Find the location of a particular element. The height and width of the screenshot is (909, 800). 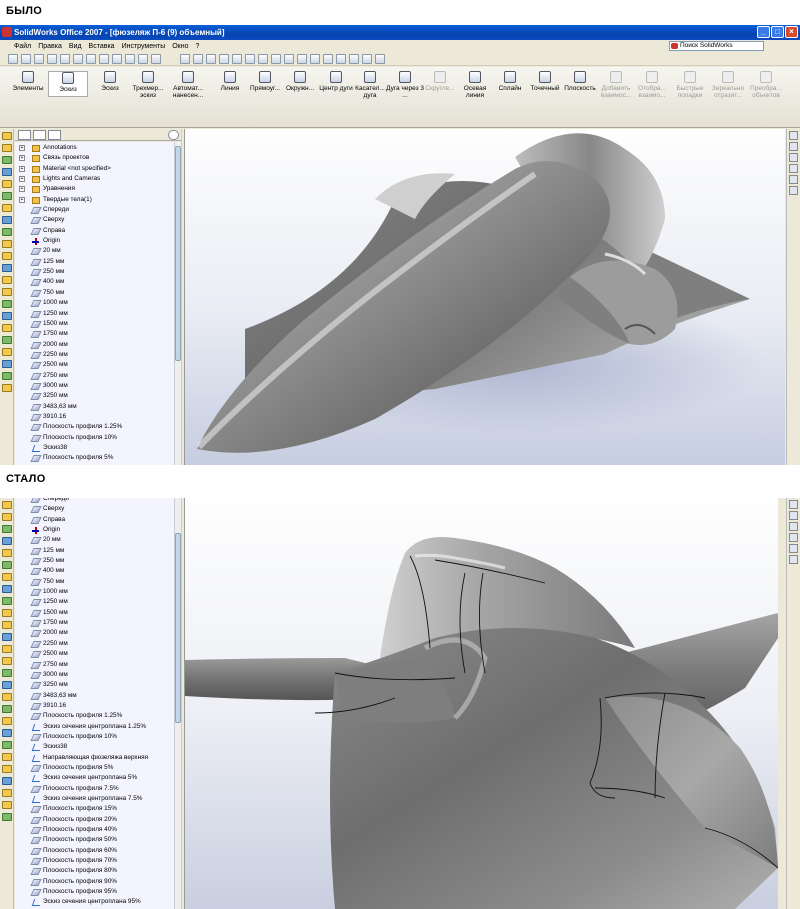

reference-icon is located at coordinates (7, 721).